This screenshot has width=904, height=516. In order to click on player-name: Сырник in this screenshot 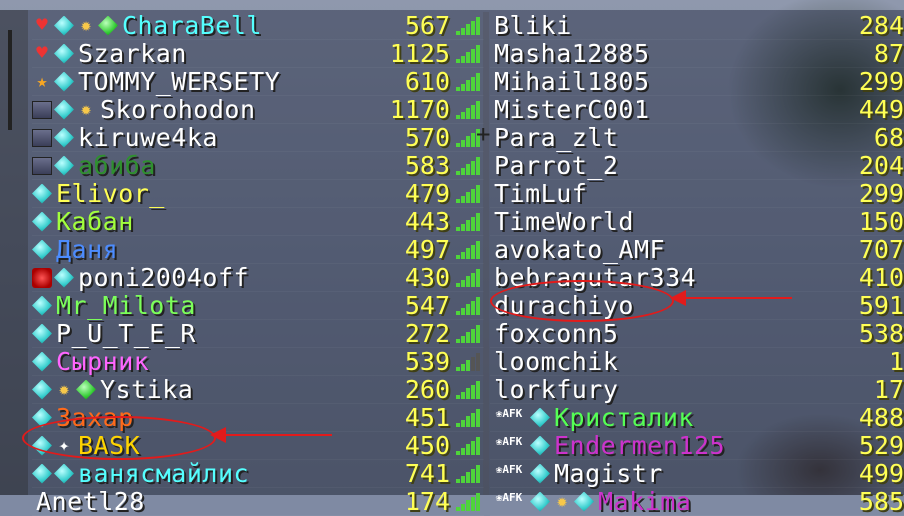, I will do `click(103, 361)`.